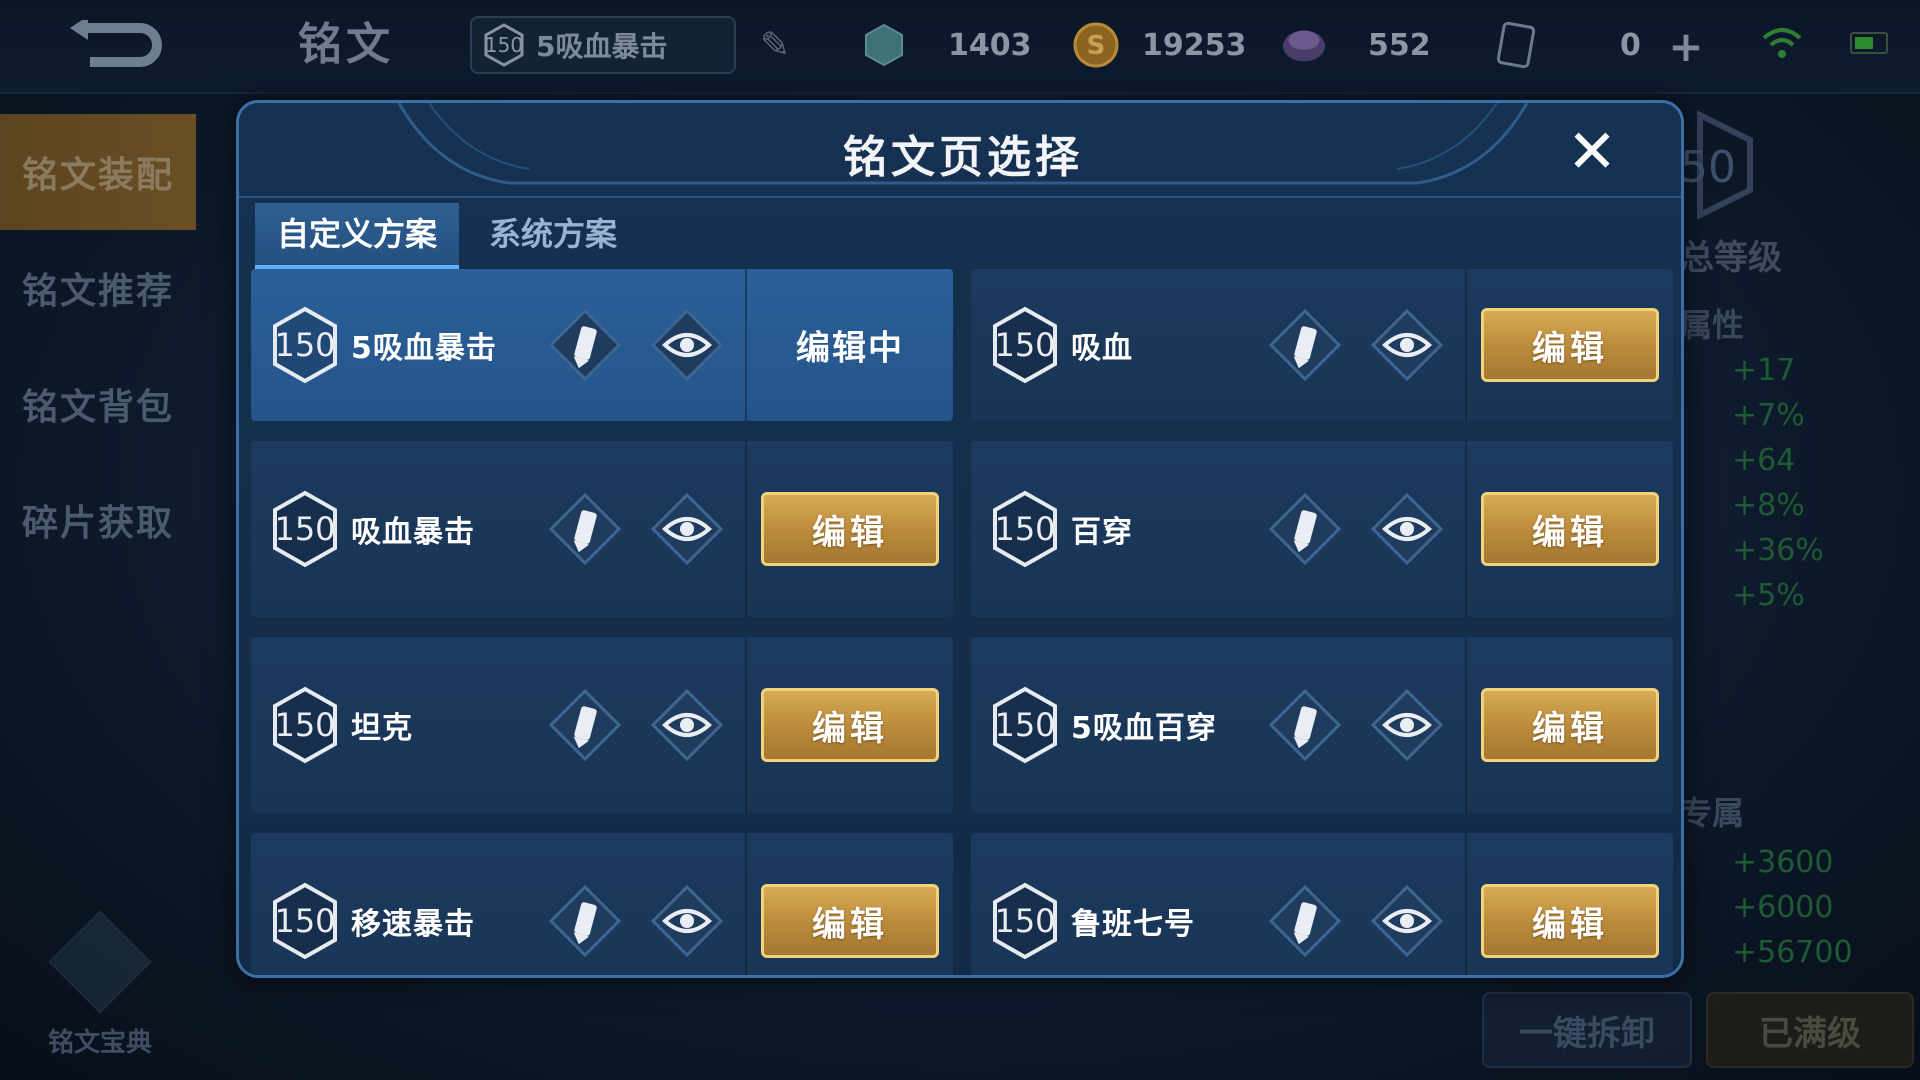 This screenshot has width=1920, height=1080. What do you see at coordinates (775, 45) in the screenshot?
I see `pencil-resource: ✎` at bounding box center [775, 45].